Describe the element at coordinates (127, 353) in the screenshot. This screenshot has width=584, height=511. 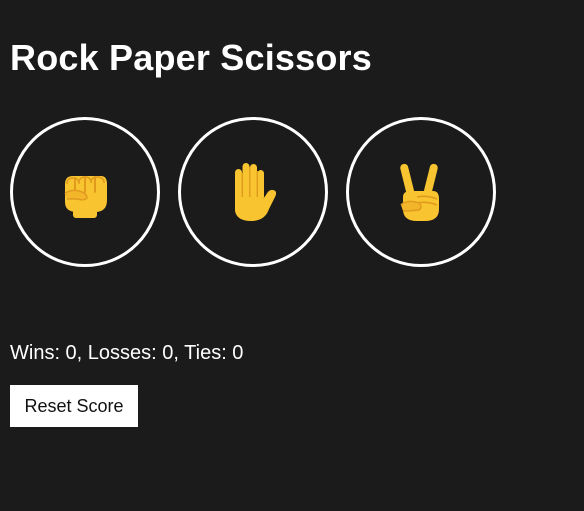
I see `score-text: Wins: 0, Losses: 0, Ties: 0` at that location.